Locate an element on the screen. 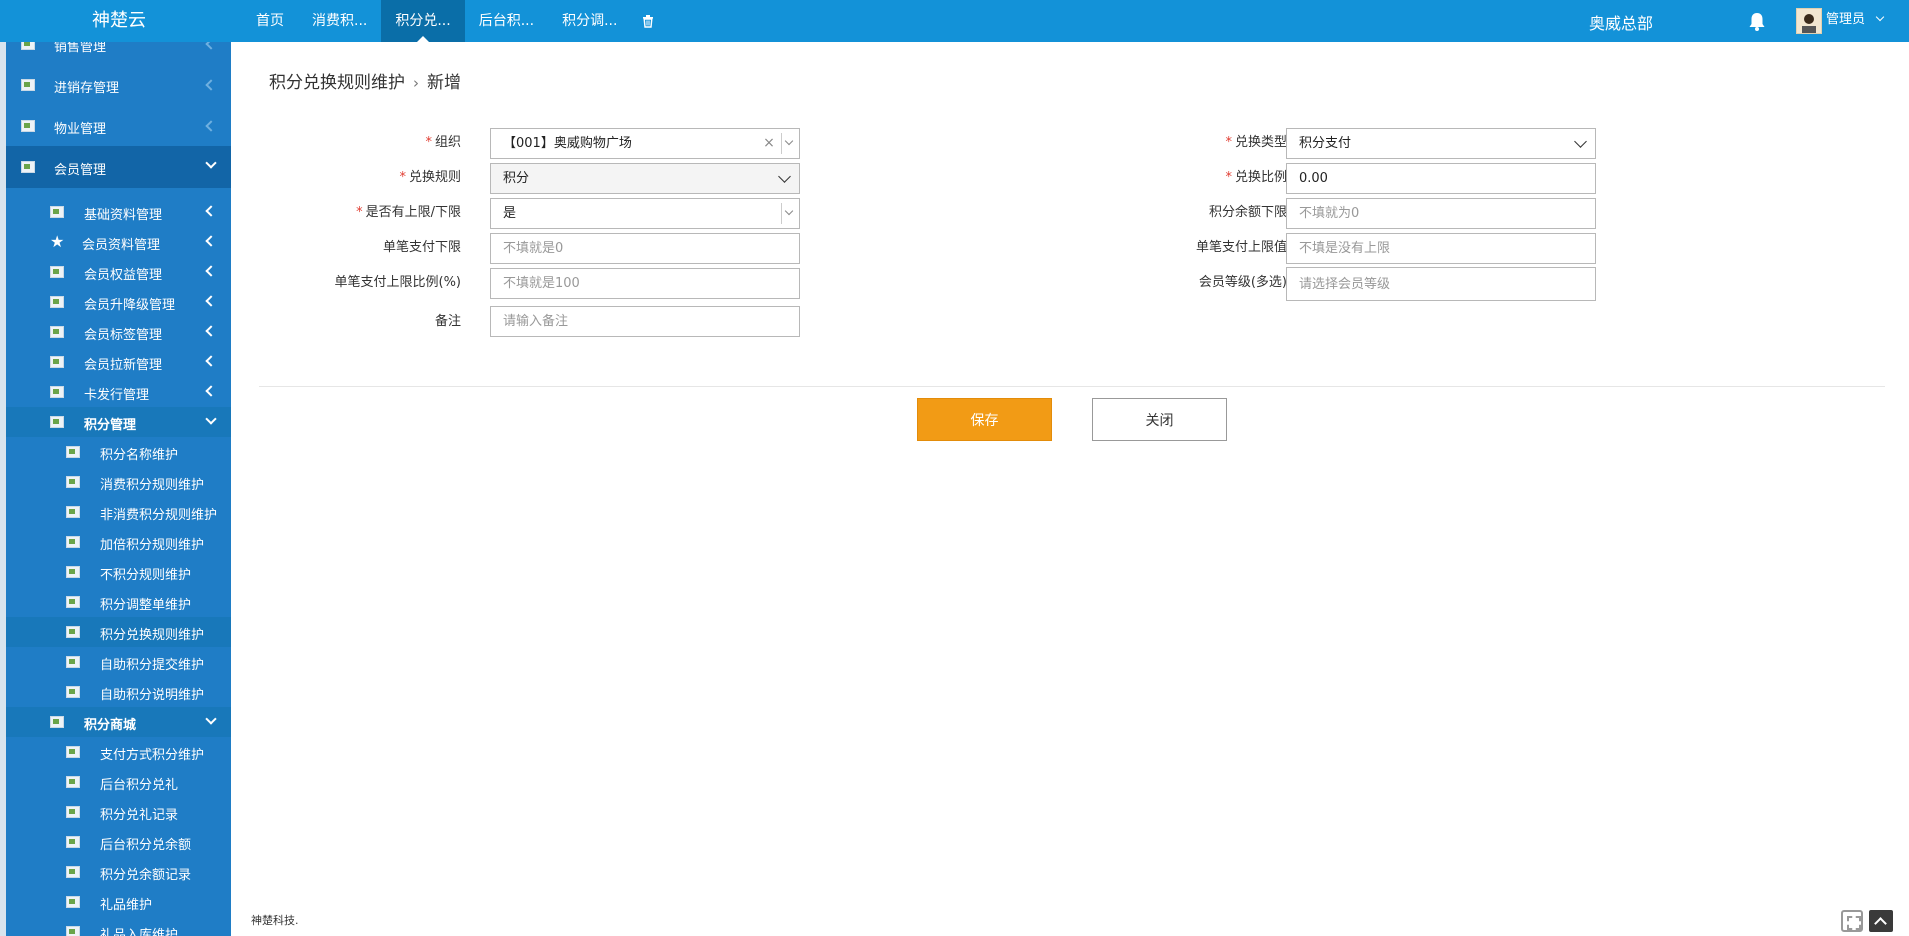 Image resolution: width=1909 pixels, height=936 pixels. avatar is located at coordinates (1809, 21).